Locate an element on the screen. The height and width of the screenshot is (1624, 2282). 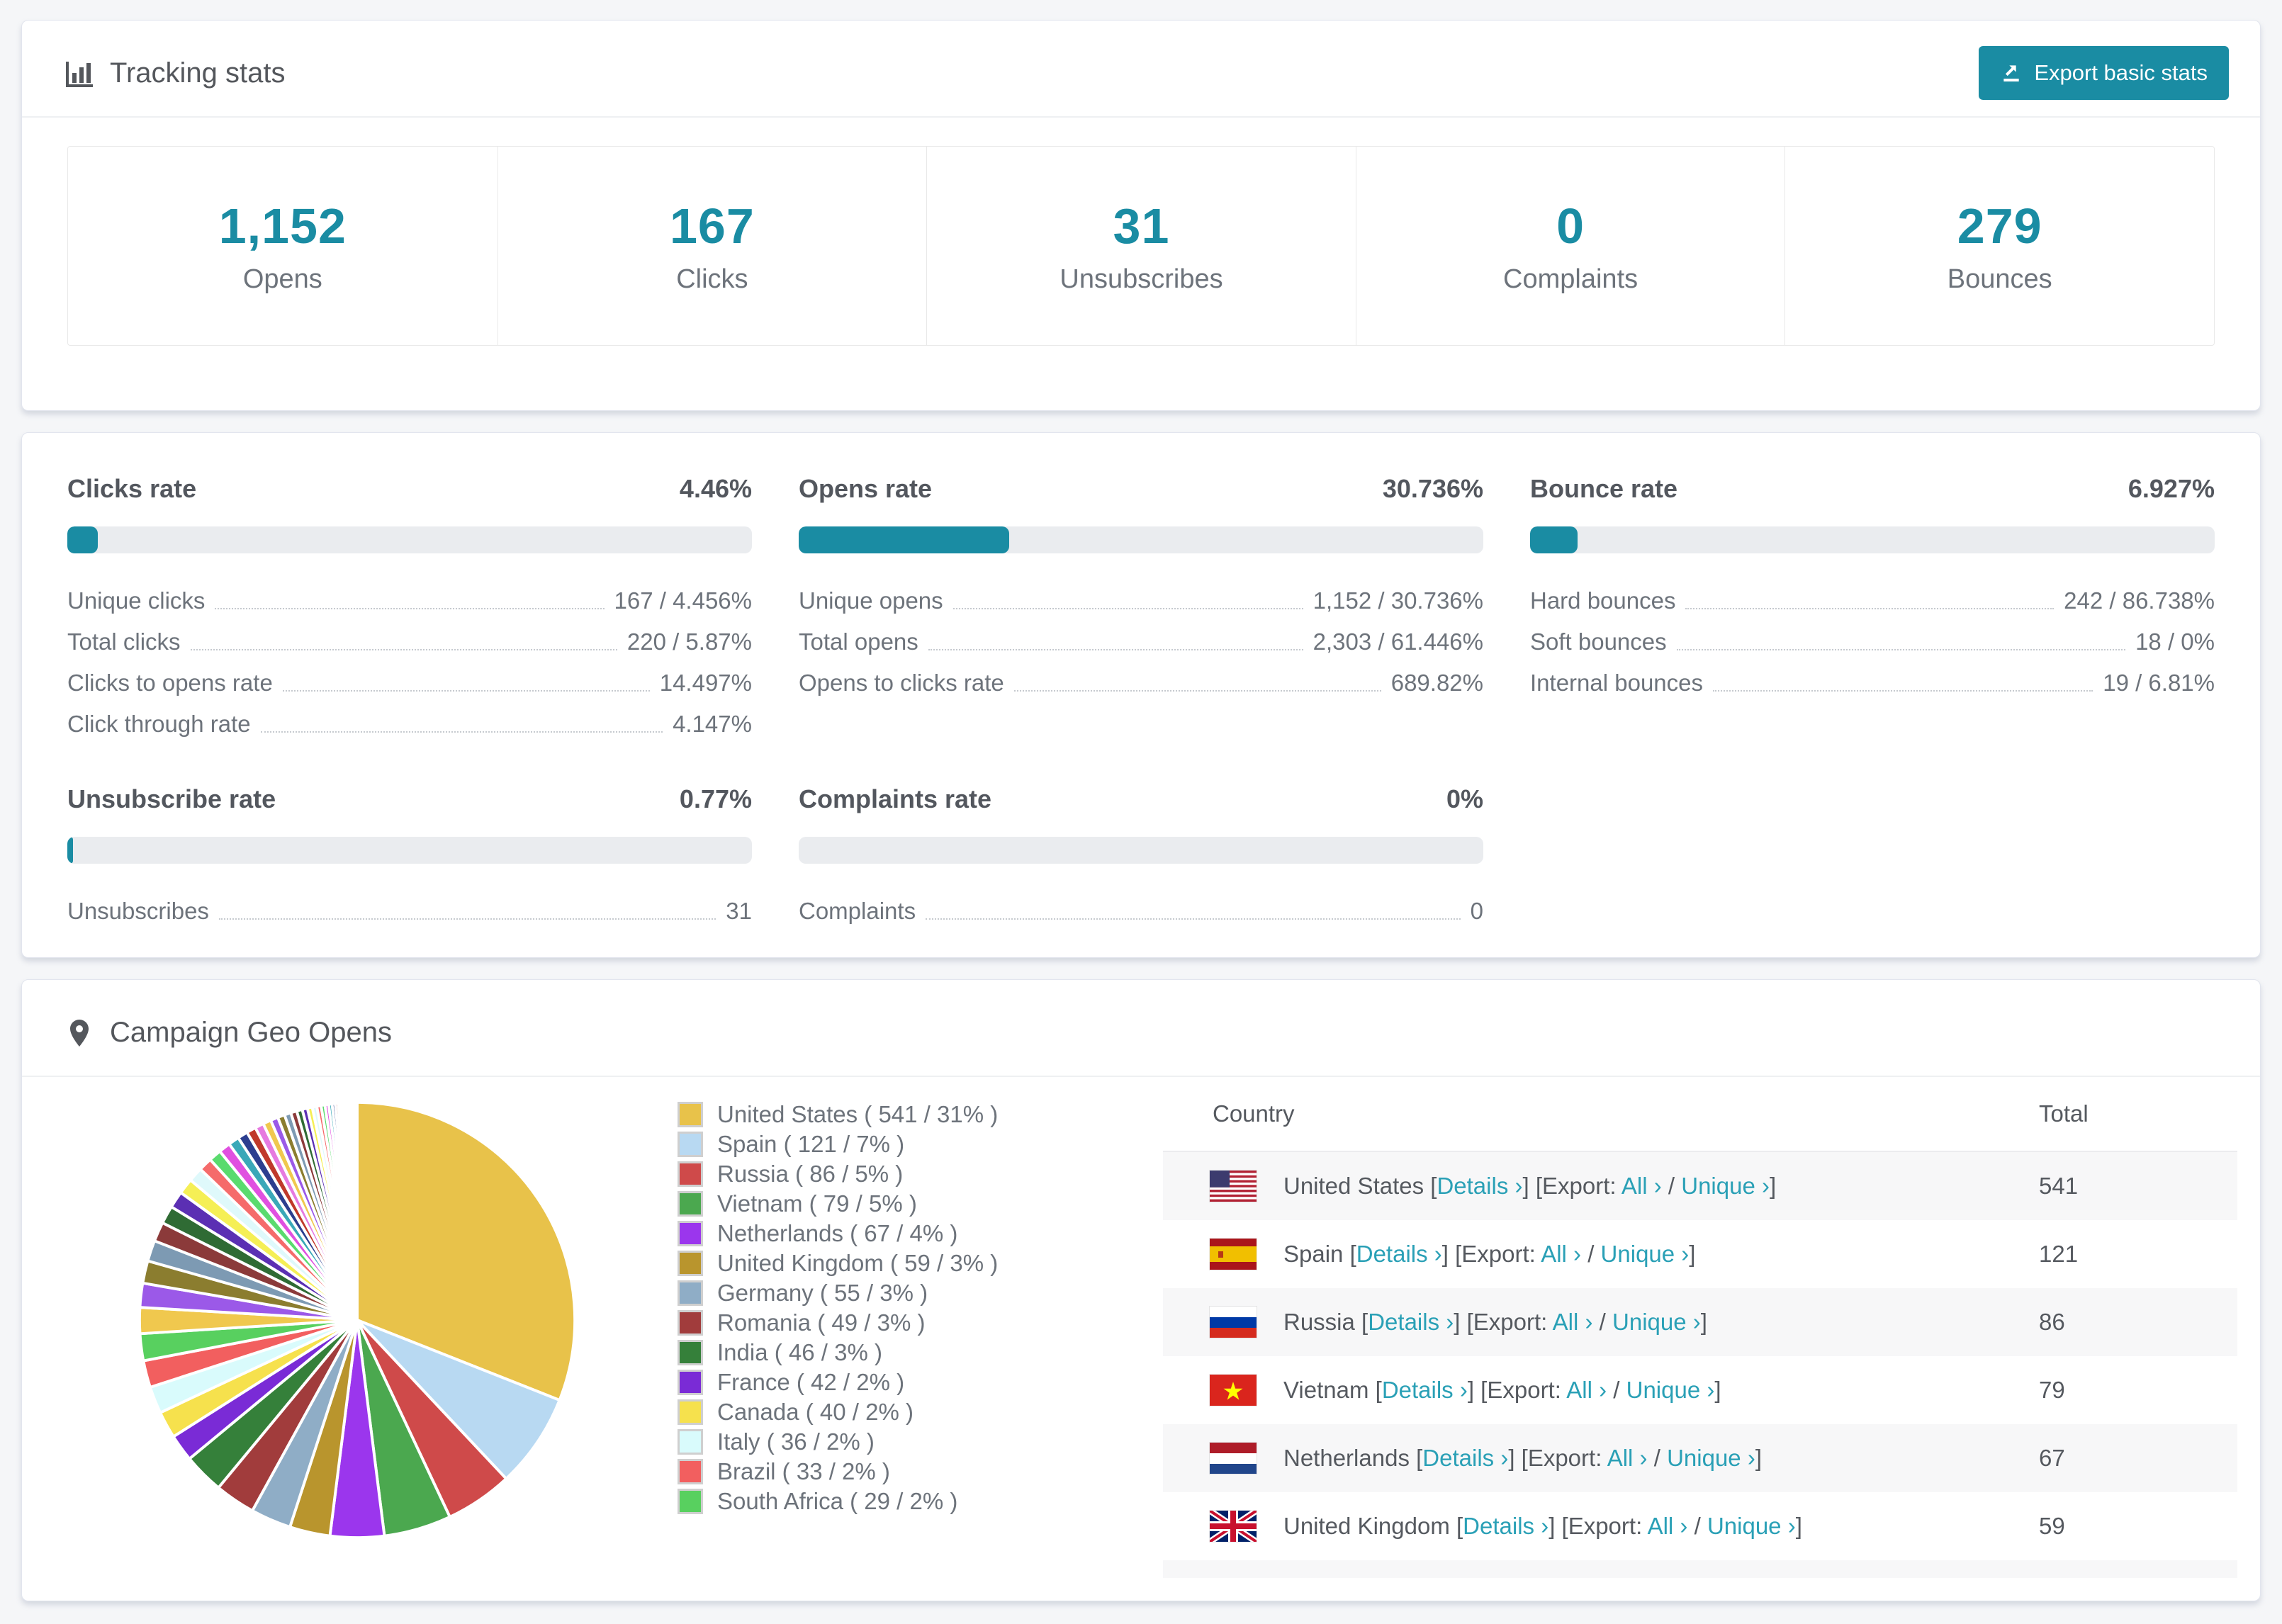
rate-detail-label: Unique clicks is located at coordinates (136, 600).